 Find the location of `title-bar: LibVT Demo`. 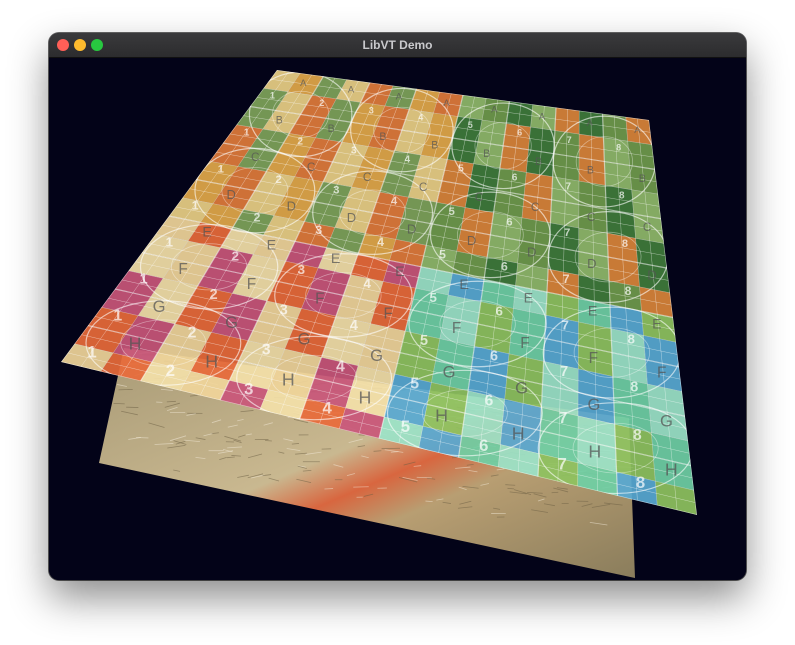

title-bar: LibVT Demo is located at coordinates (397, 45).